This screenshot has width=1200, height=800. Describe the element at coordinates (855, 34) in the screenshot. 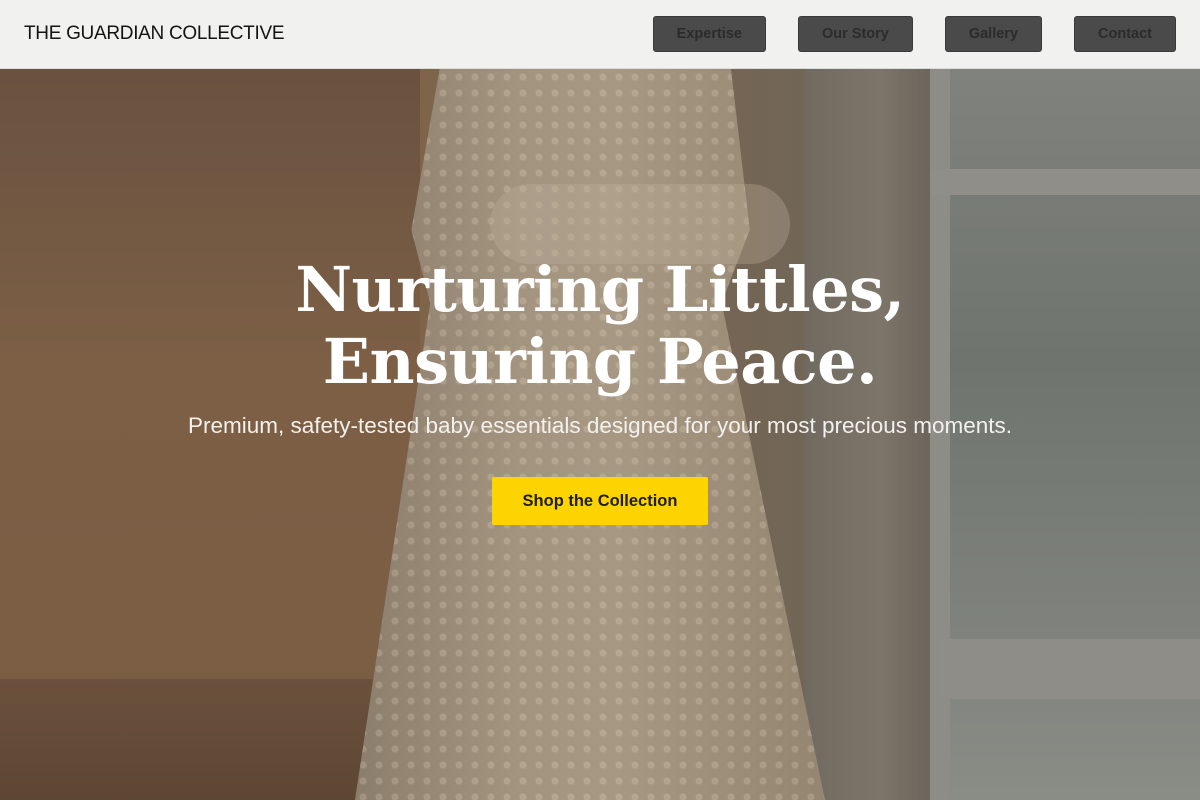

I see `nav-our-story-button: Our Story` at that location.